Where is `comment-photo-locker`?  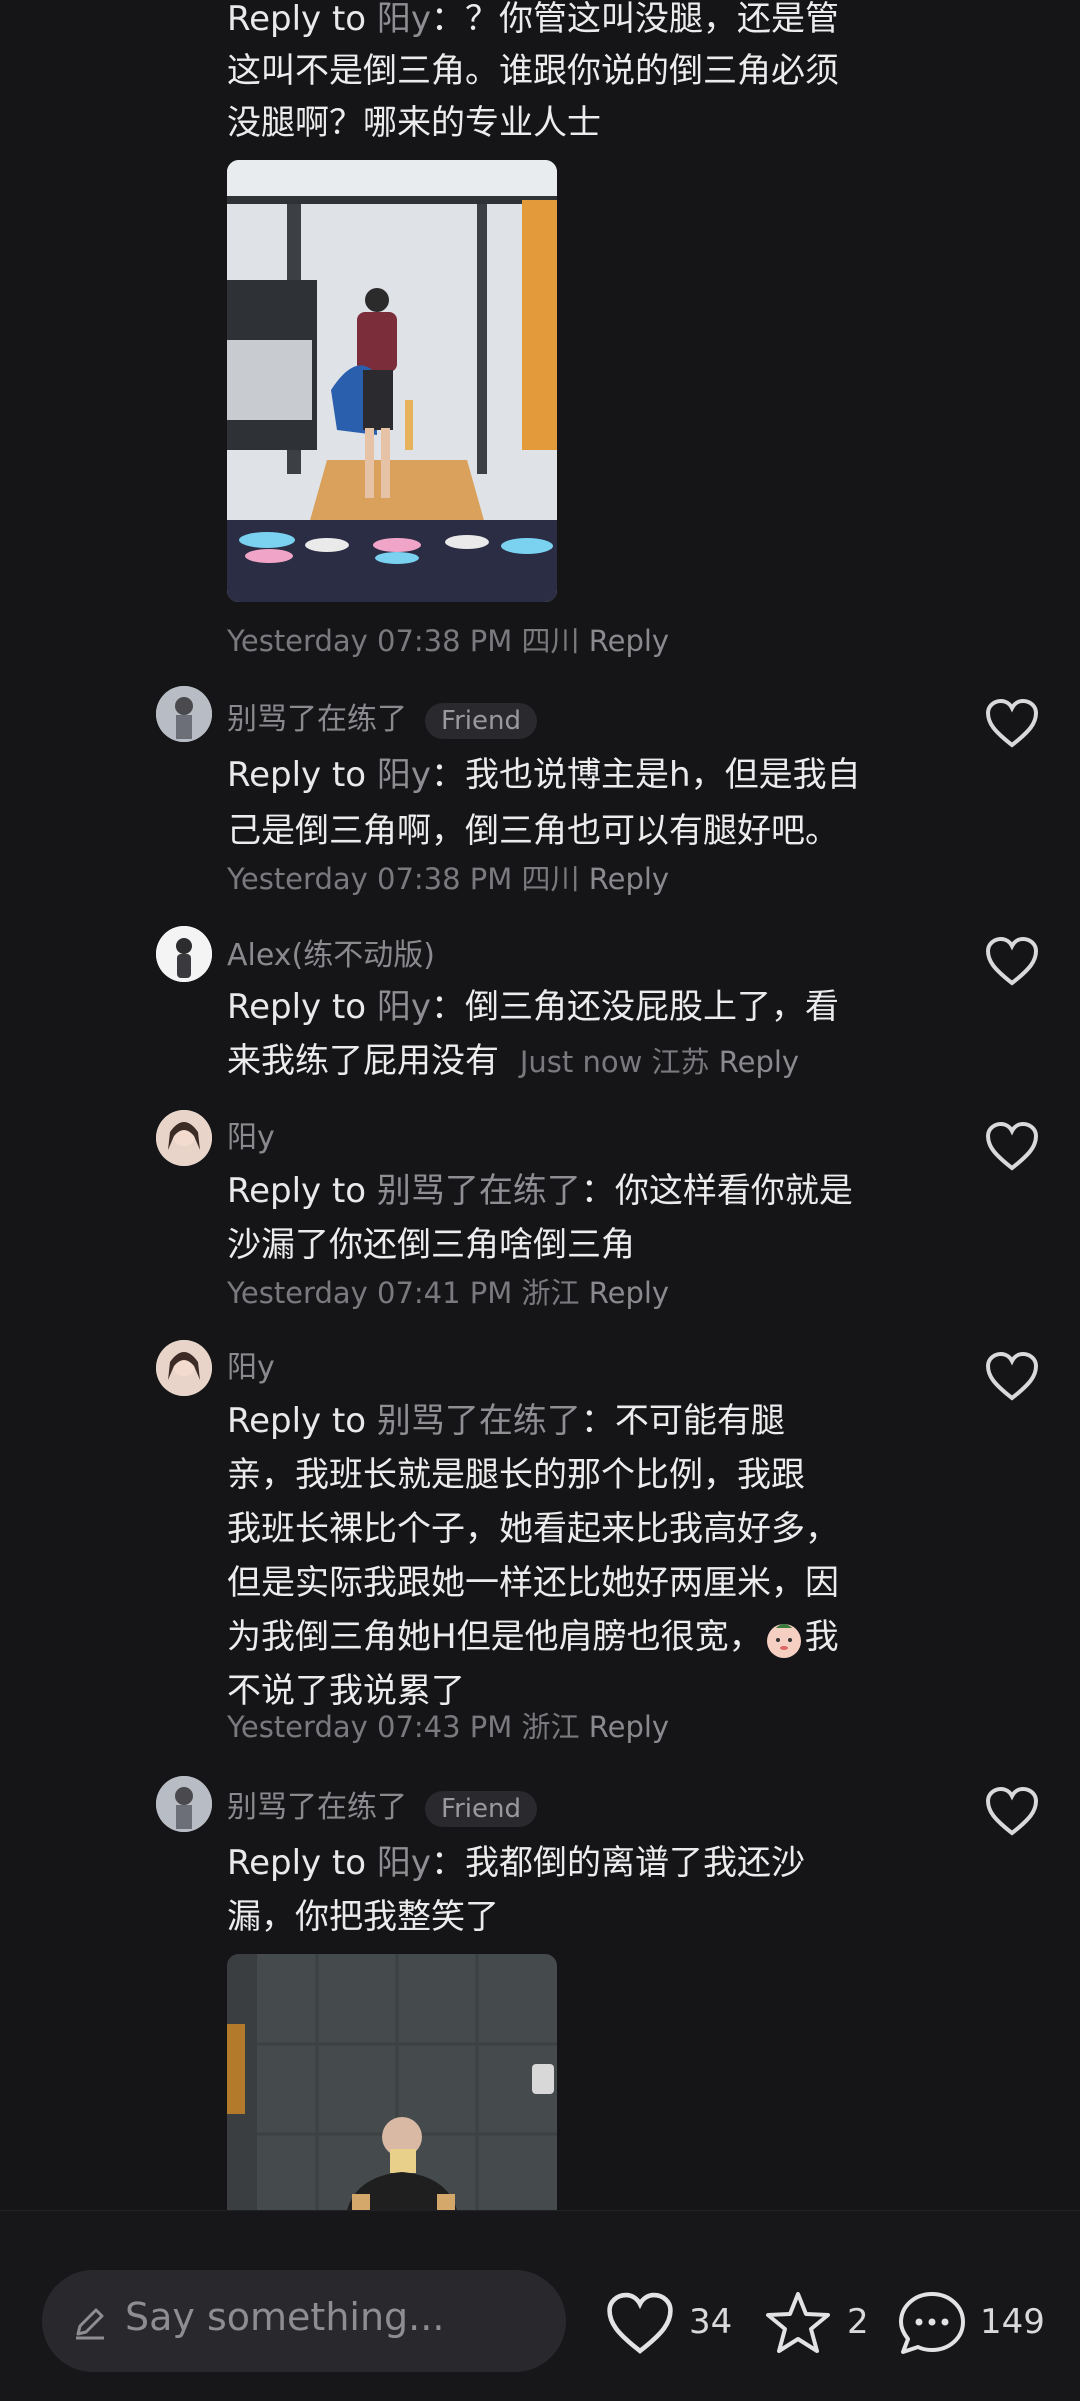 comment-photo-locker is located at coordinates (392, 2082).